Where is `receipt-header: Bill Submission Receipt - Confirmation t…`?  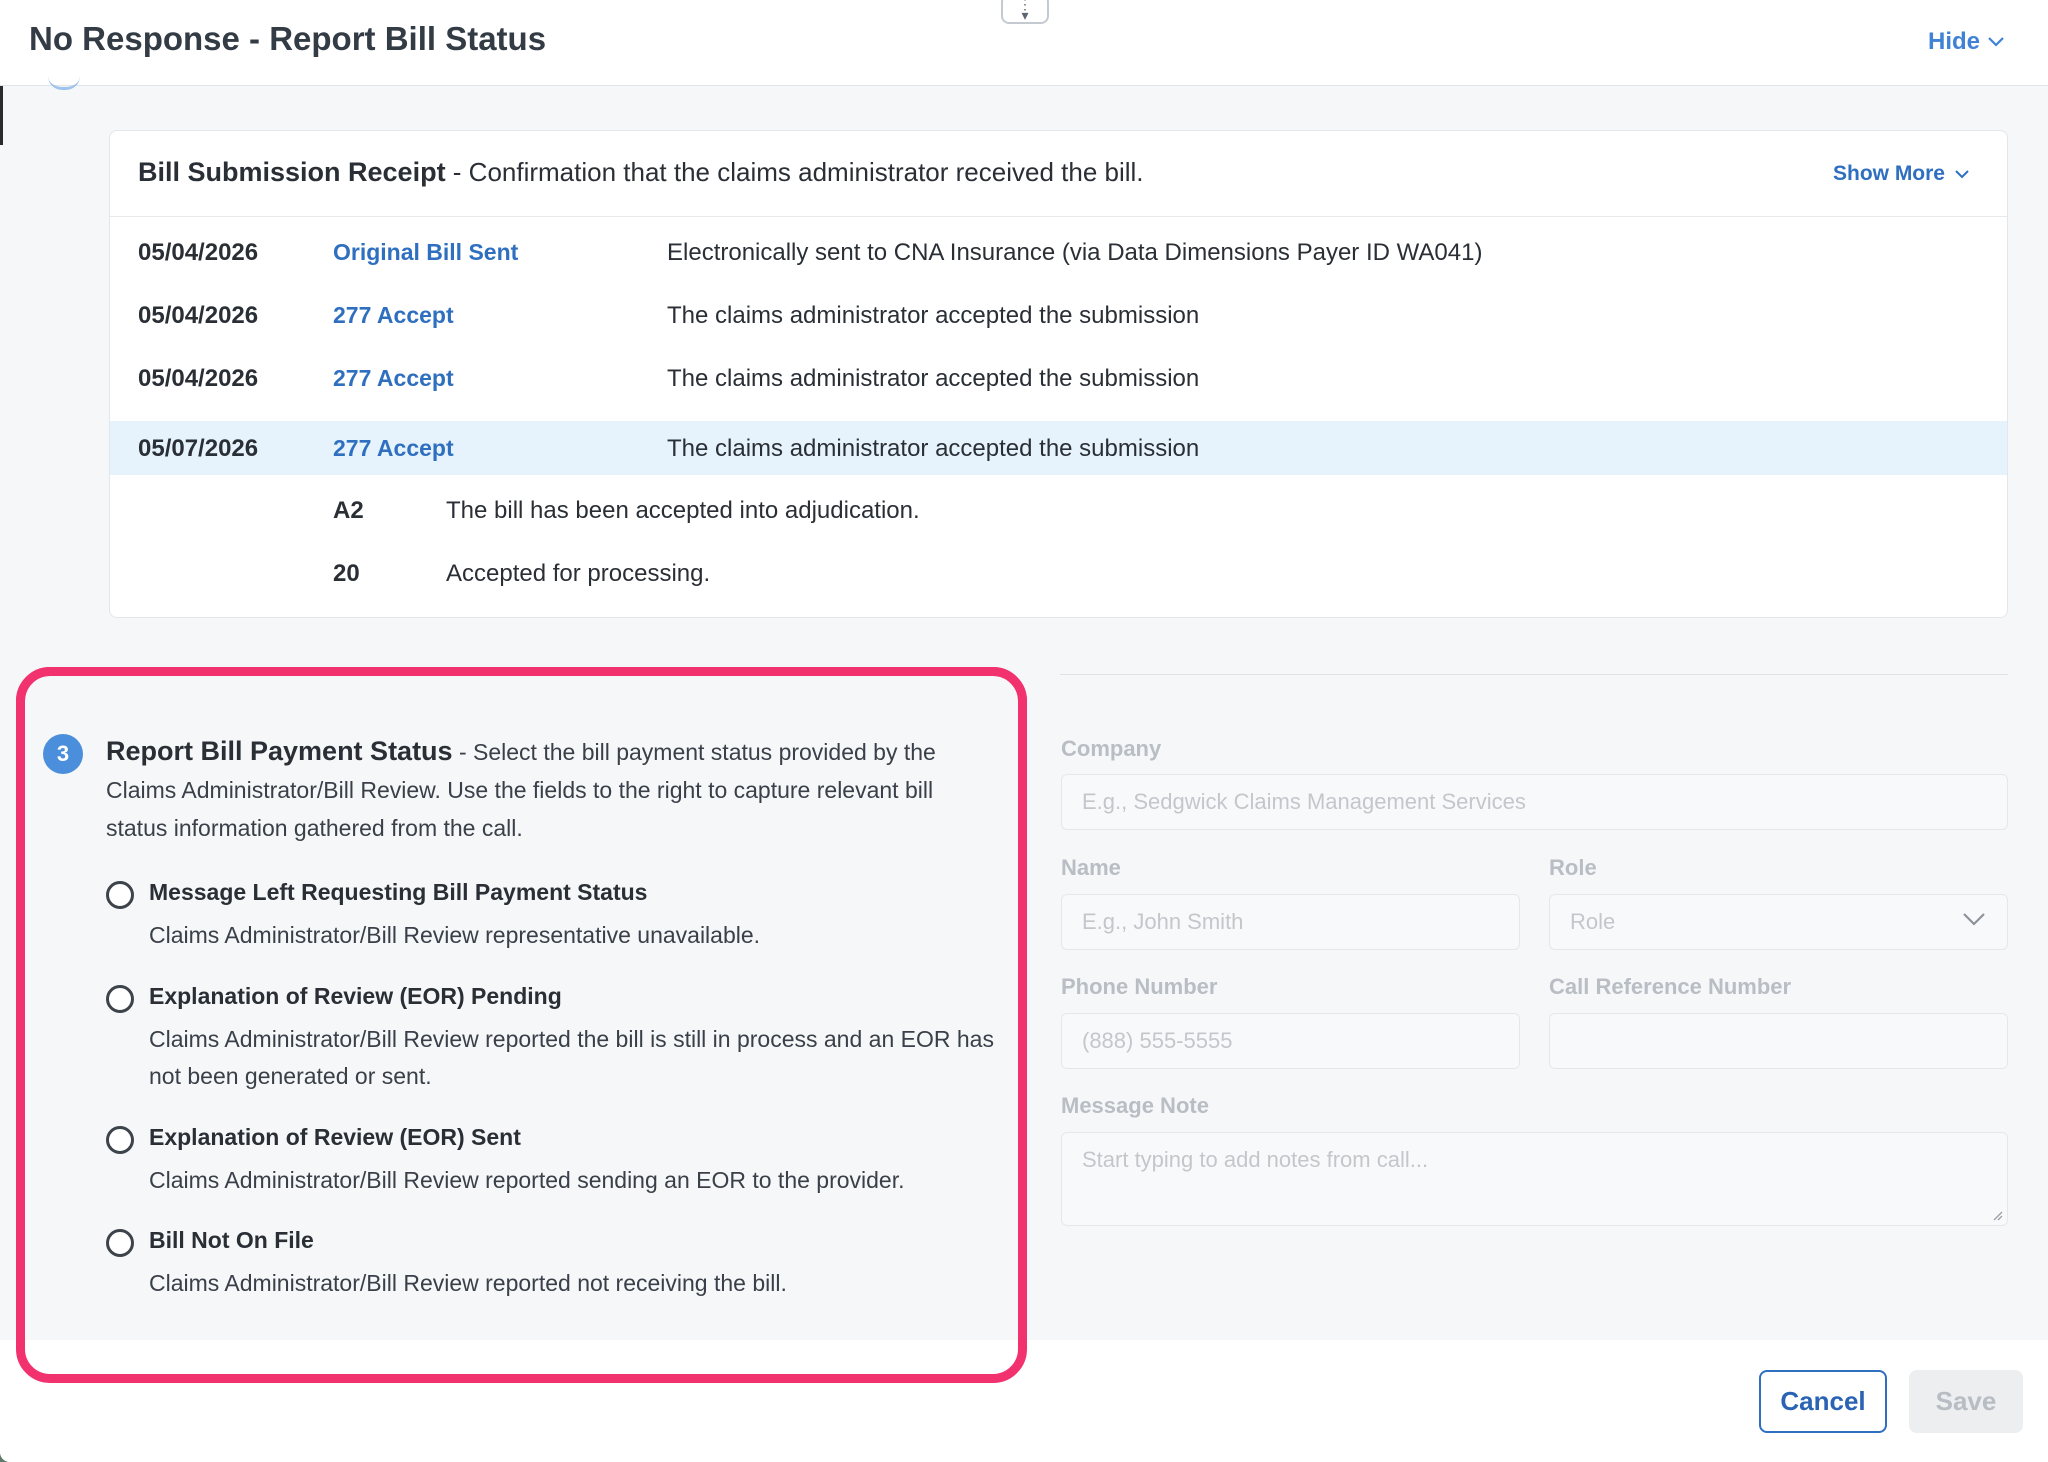
receipt-header: Bill Submission Receipt - Confirmation t… is located at coordinates (1058, 174).